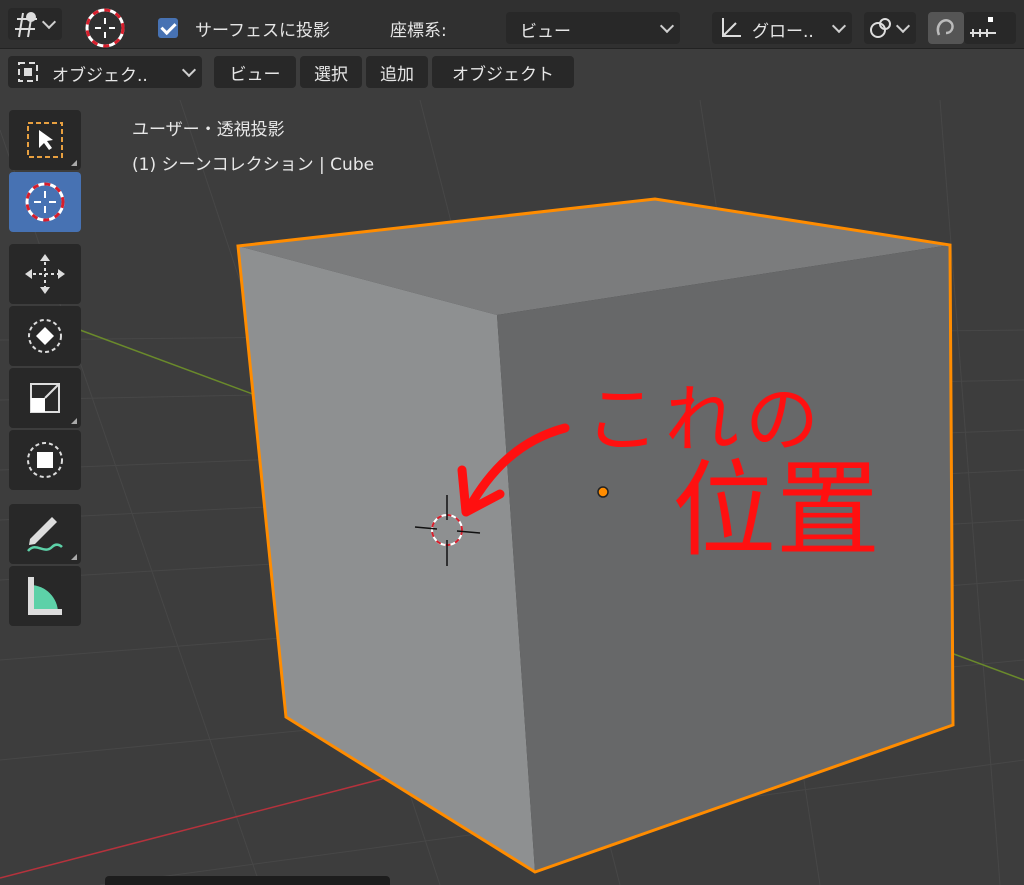 Image resolution: width=1024 pixels, height=885 pixels. I want to click on menu-view-label: ビュー, so click(255, 74).